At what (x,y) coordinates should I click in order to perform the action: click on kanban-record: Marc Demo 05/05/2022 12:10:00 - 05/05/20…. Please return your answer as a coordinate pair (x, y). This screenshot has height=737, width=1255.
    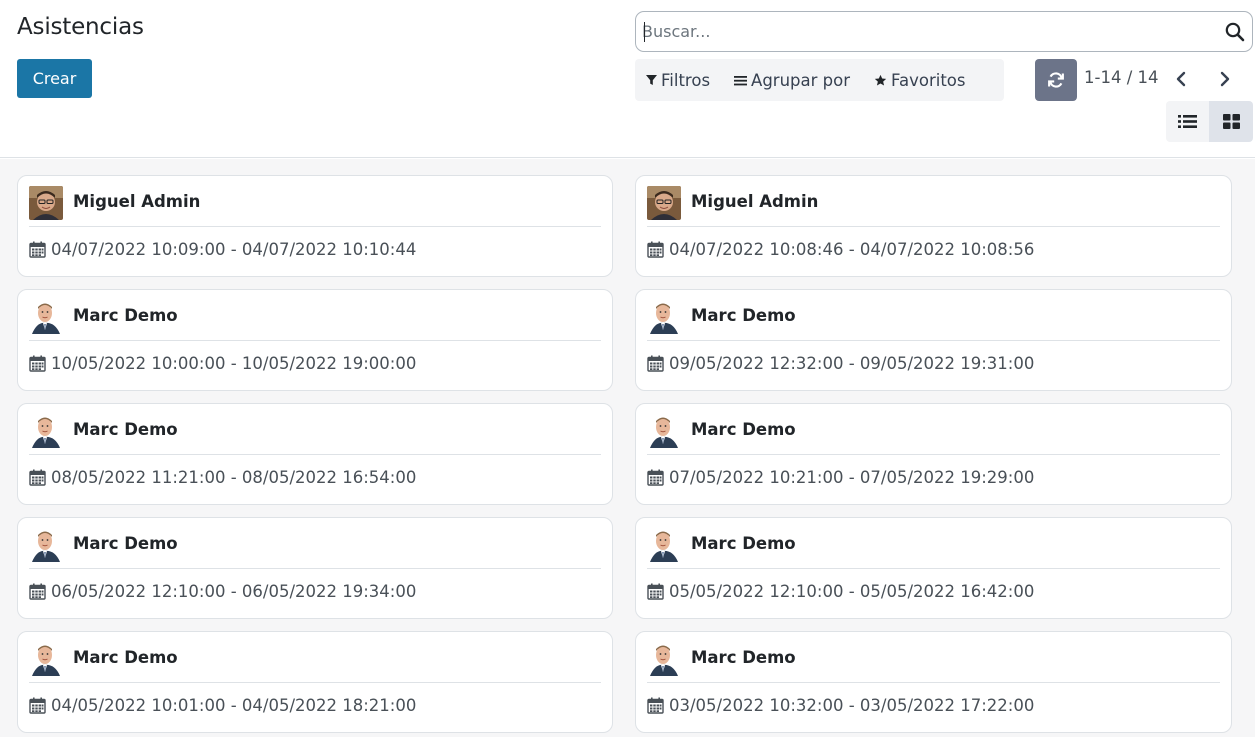
    Looking at the image, I should click on (933, 568).